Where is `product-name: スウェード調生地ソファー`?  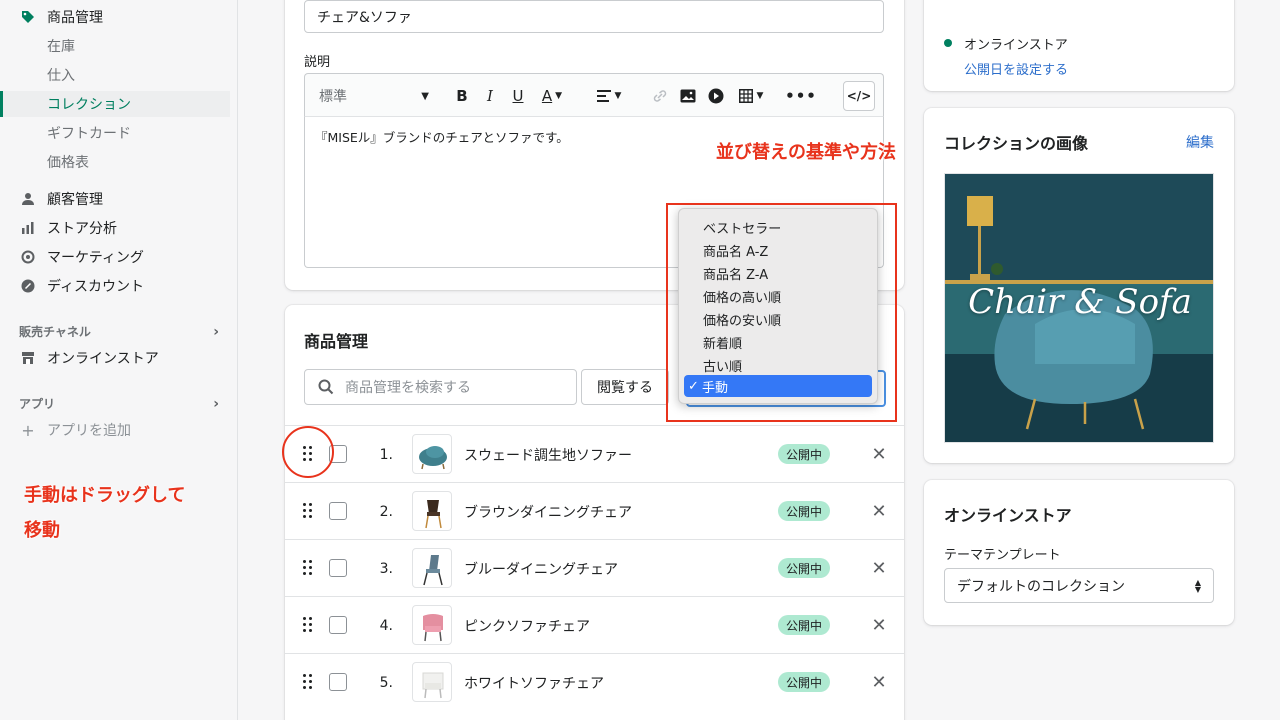
product-name: スウェード調生地ソファー is located at coordinates (548, 454).